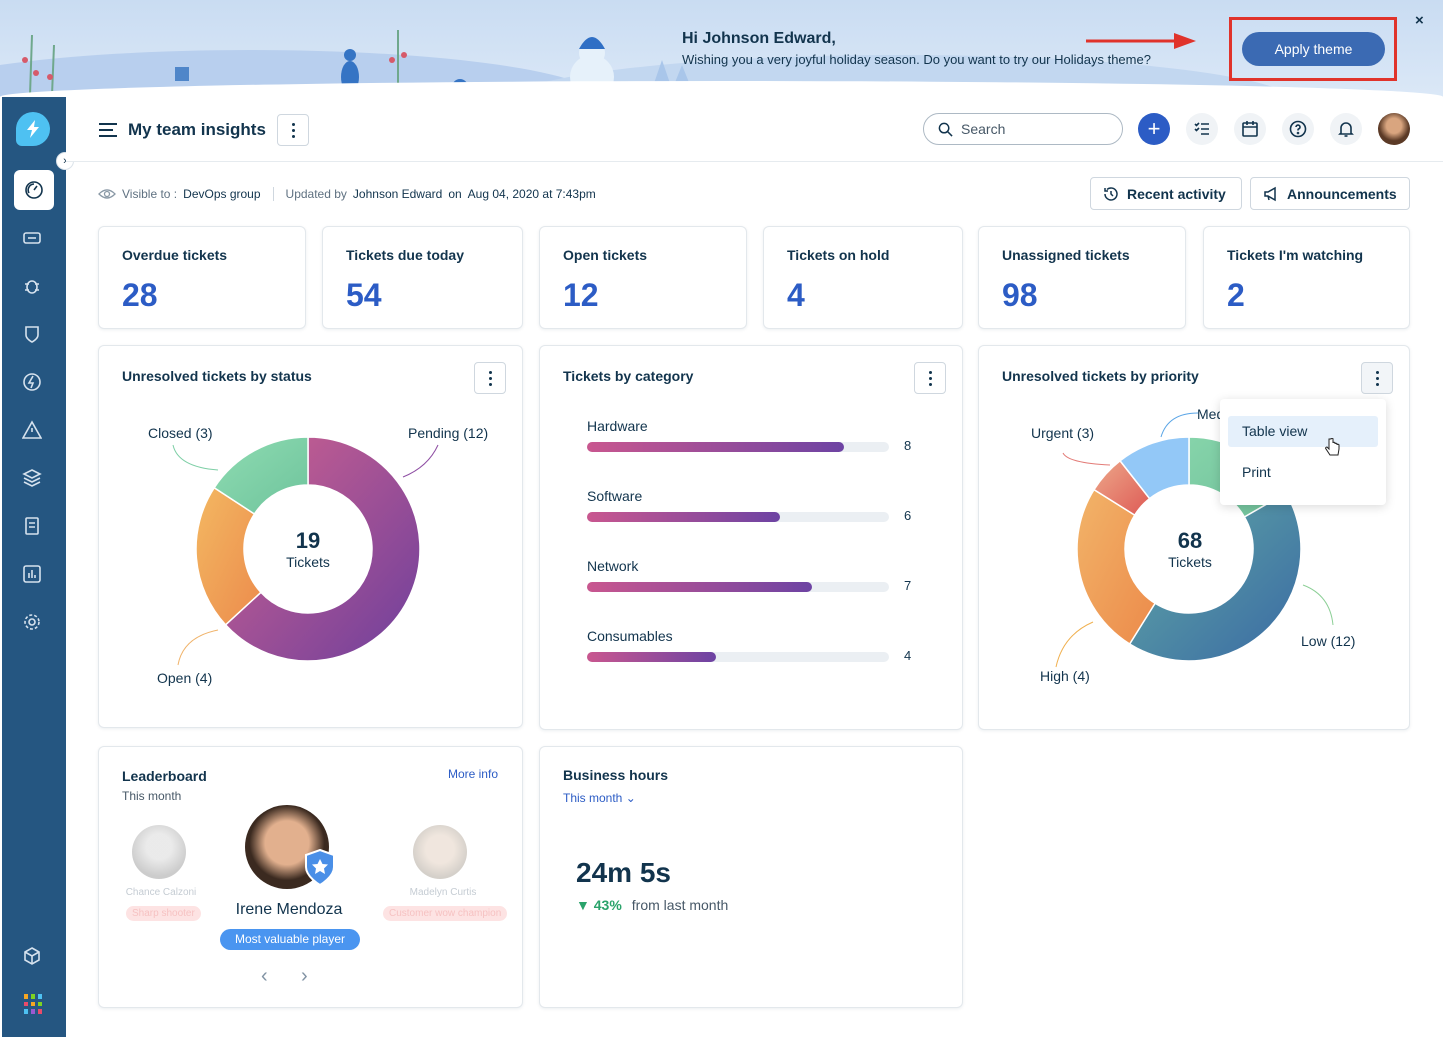 This screenshot has height=1041, width=1443. I want to click on updated-by-label: Updated by, so click(316, 194).